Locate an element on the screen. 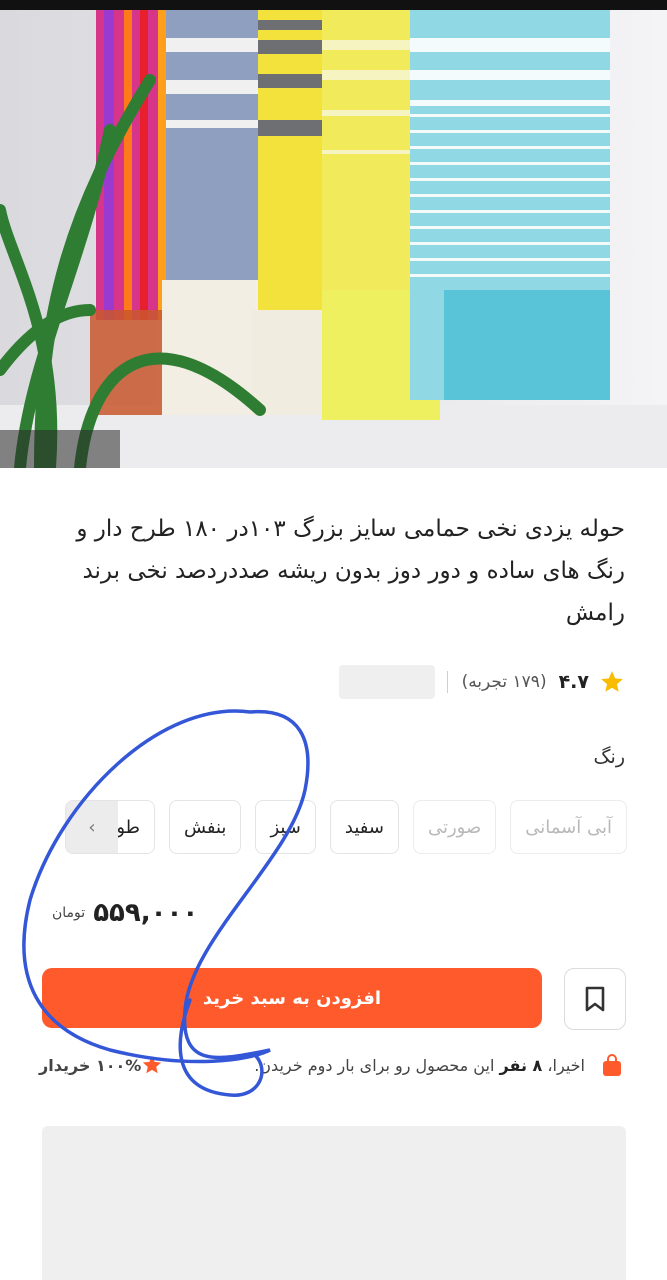 This screenshot has height=1280, width=667. color-label: رنگ is located at coordinates (609, 757).